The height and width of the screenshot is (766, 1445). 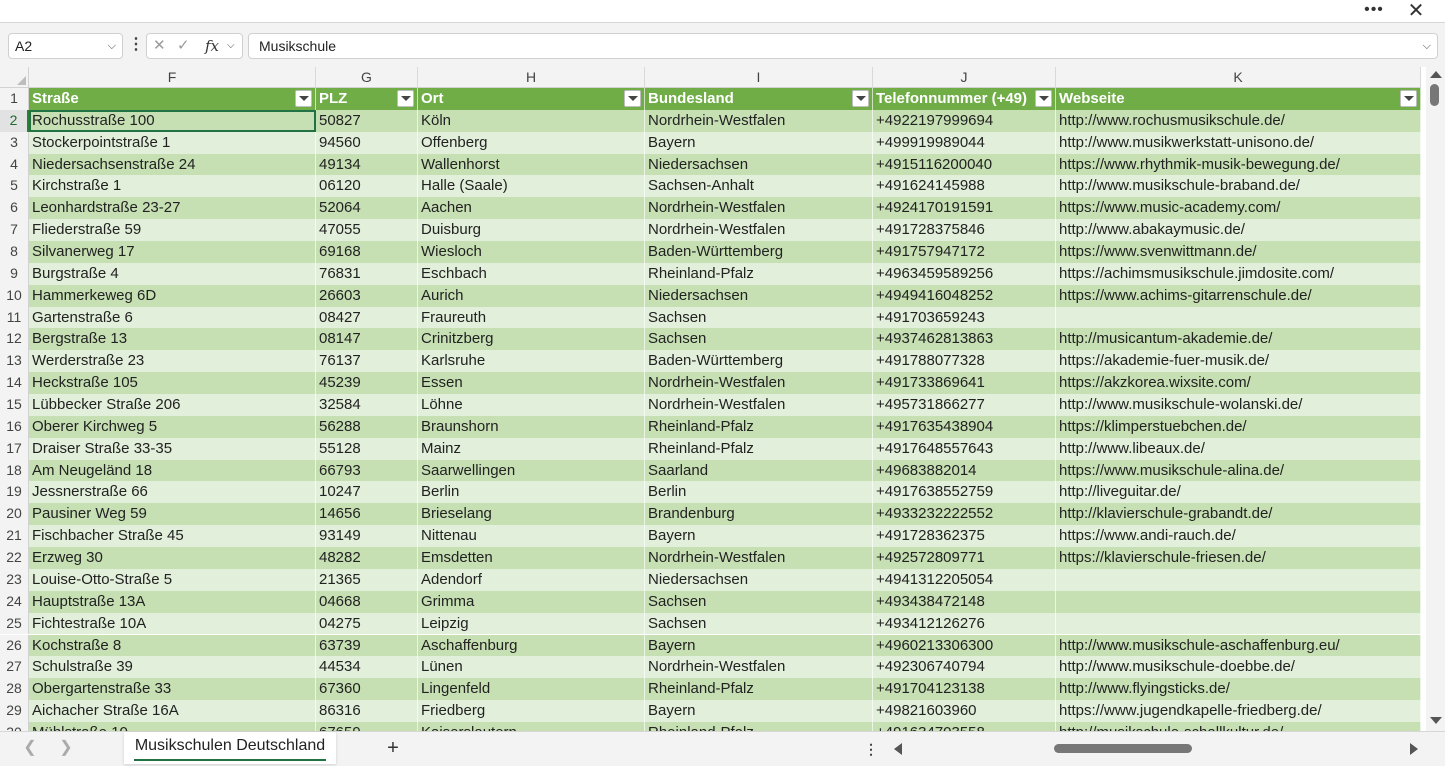 What do you see at coordinates (172, 645) in the screenshot?
I see `table-cell: Kochstraße 8` at bounding box center [172, 645].